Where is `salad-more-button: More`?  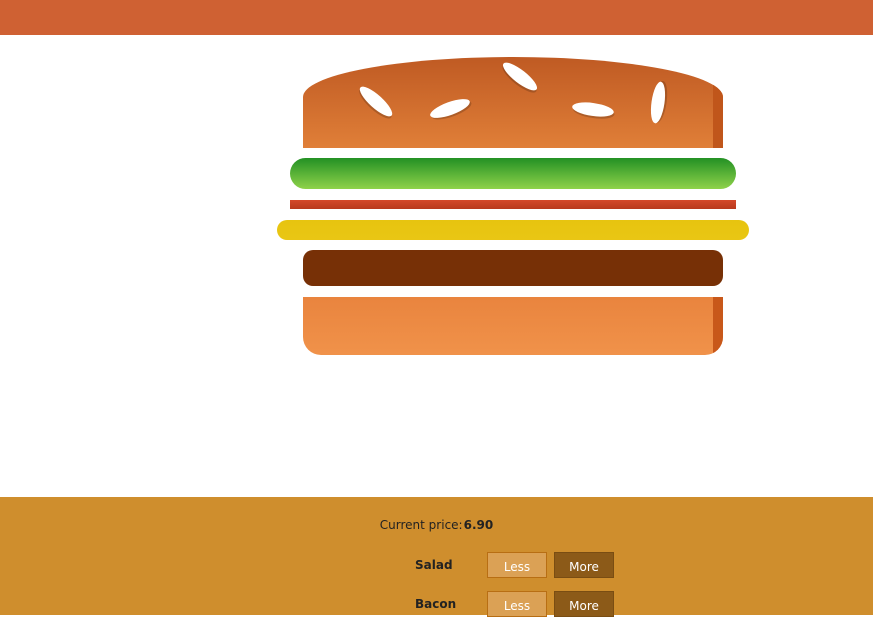
salad-more-button: More is located at coordinates (584, 565).